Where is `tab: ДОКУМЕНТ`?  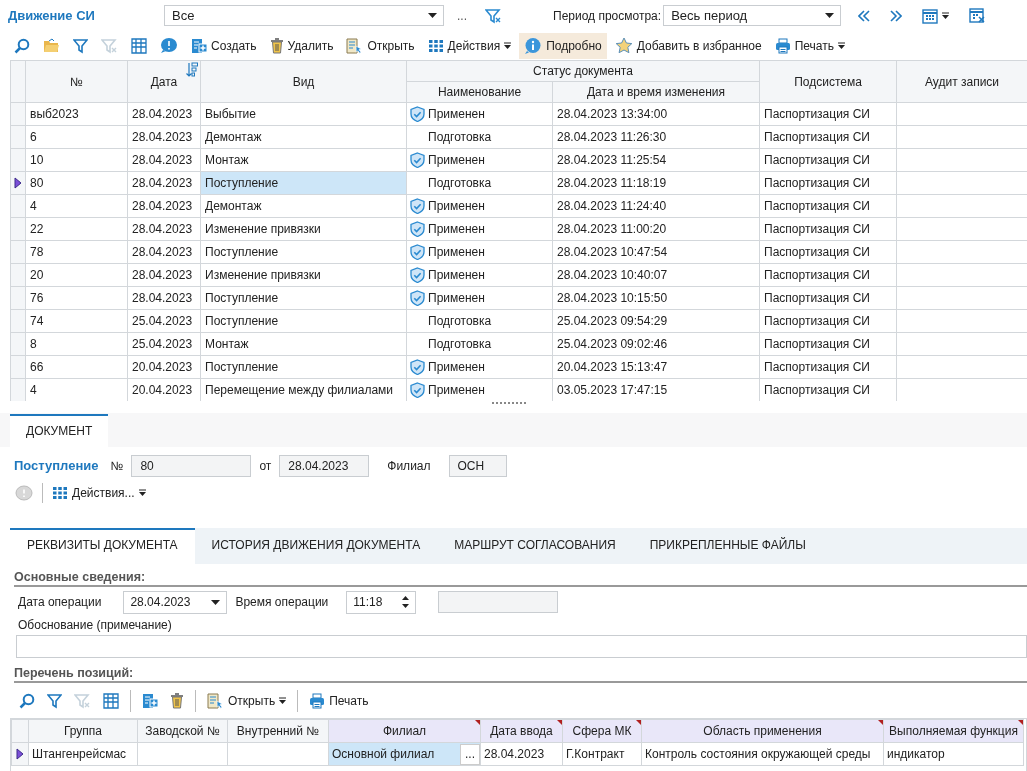
tab: ДОКУМЕНТ is located at coordinates (59, 430).